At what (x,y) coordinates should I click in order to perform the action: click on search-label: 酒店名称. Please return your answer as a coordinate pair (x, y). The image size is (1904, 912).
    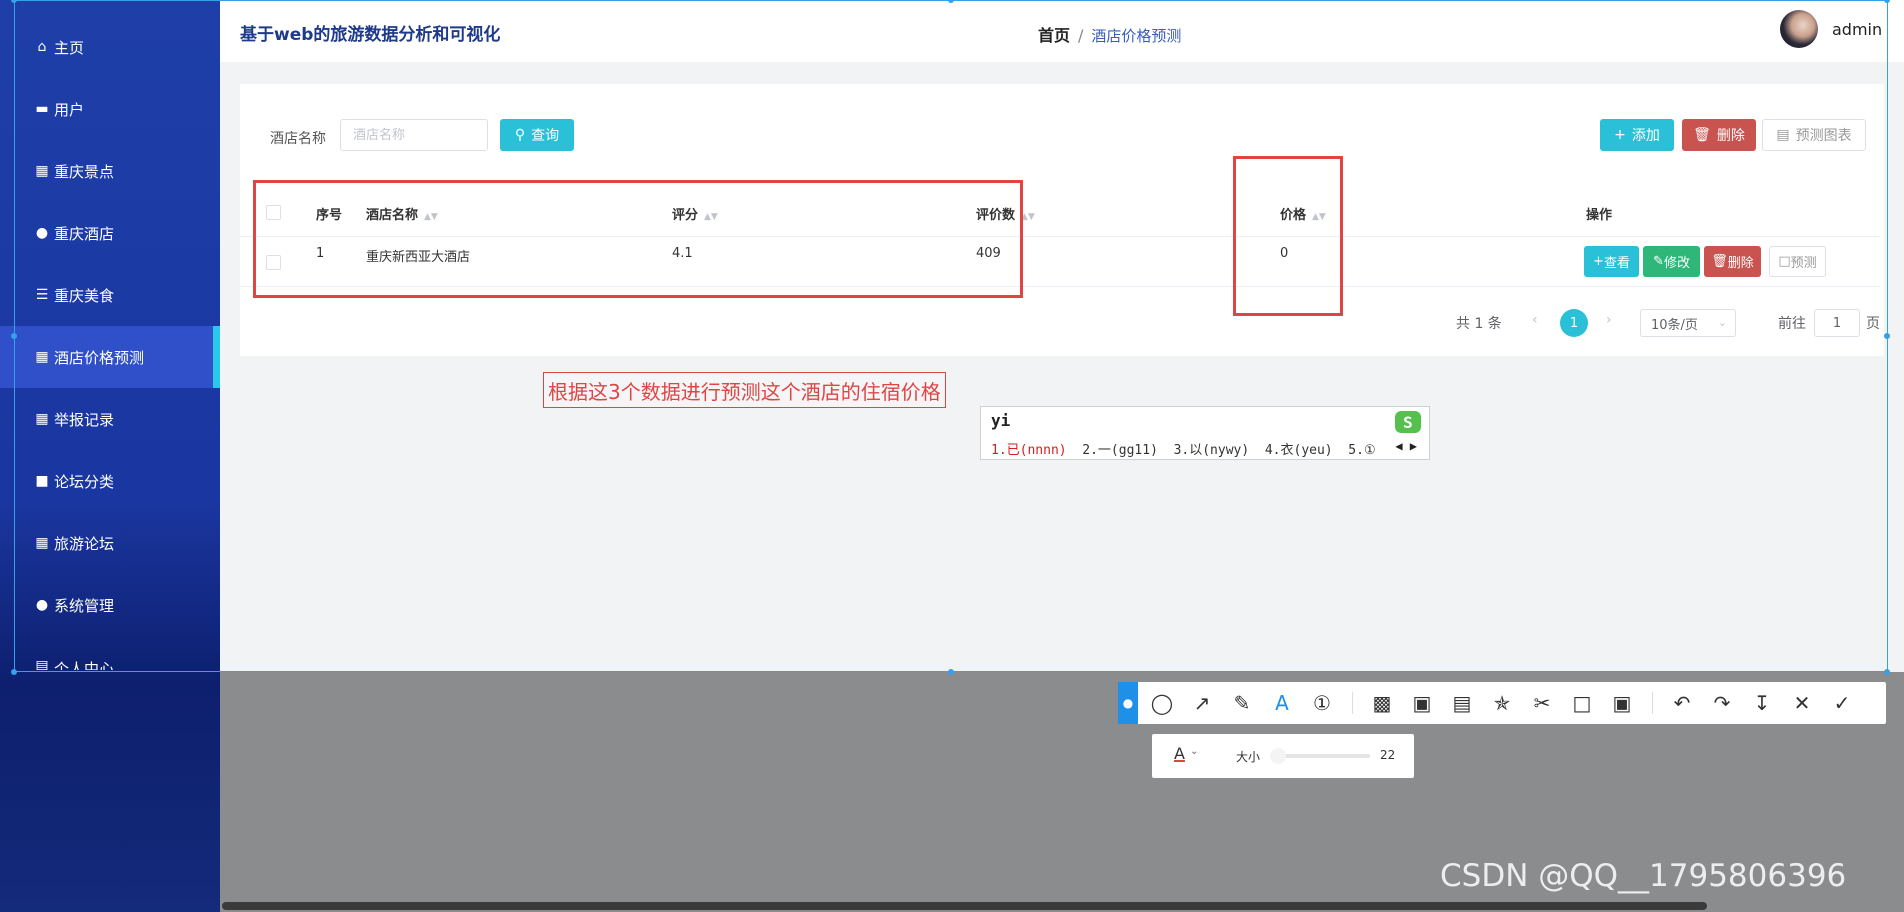
    Looking at the image, I should click on (298, 139).